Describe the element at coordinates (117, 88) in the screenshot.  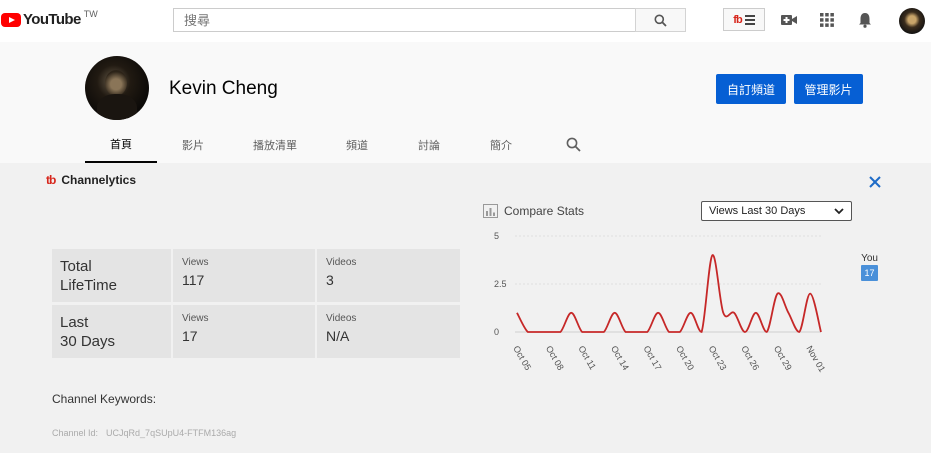
I see `channel-avatar` at that location.